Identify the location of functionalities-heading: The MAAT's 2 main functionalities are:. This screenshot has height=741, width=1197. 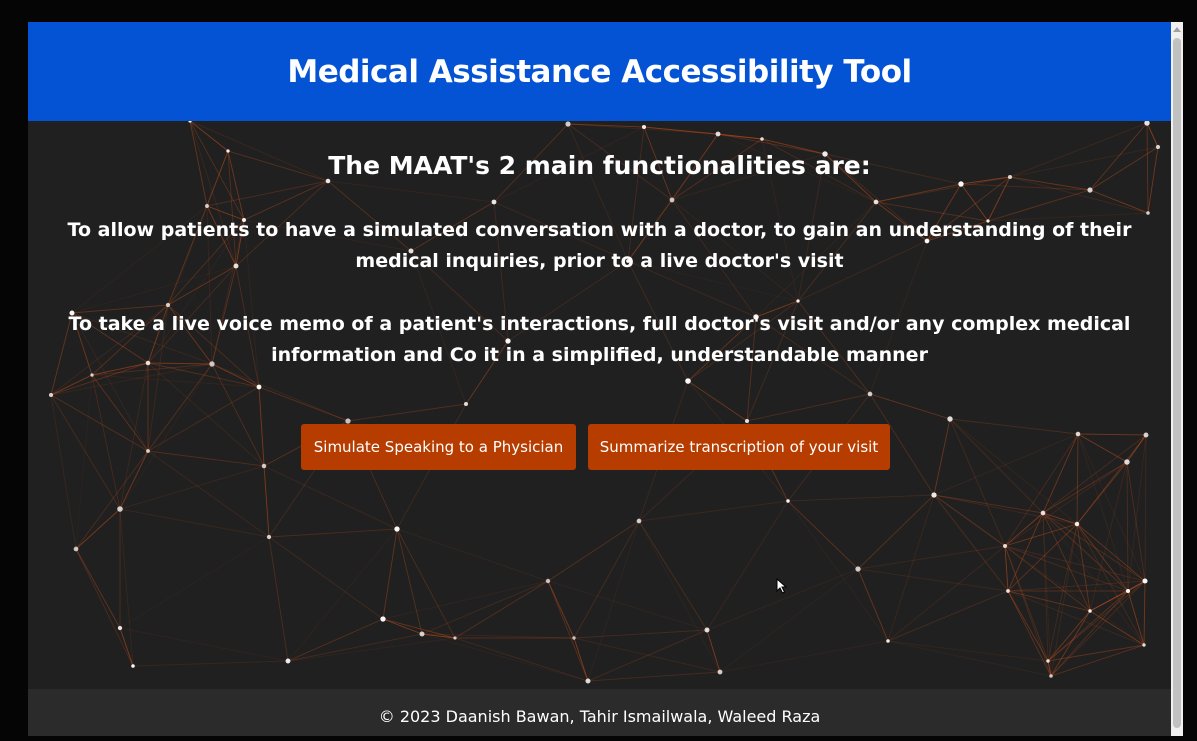
(599, 165).